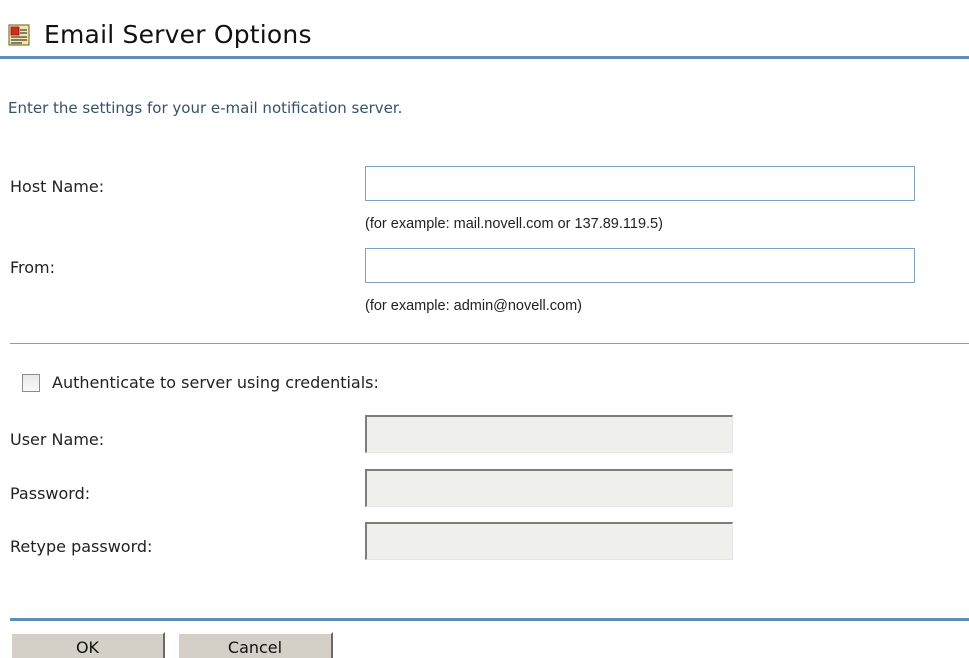  I want to click on cancel-button: Cancel, so click(255, 645).